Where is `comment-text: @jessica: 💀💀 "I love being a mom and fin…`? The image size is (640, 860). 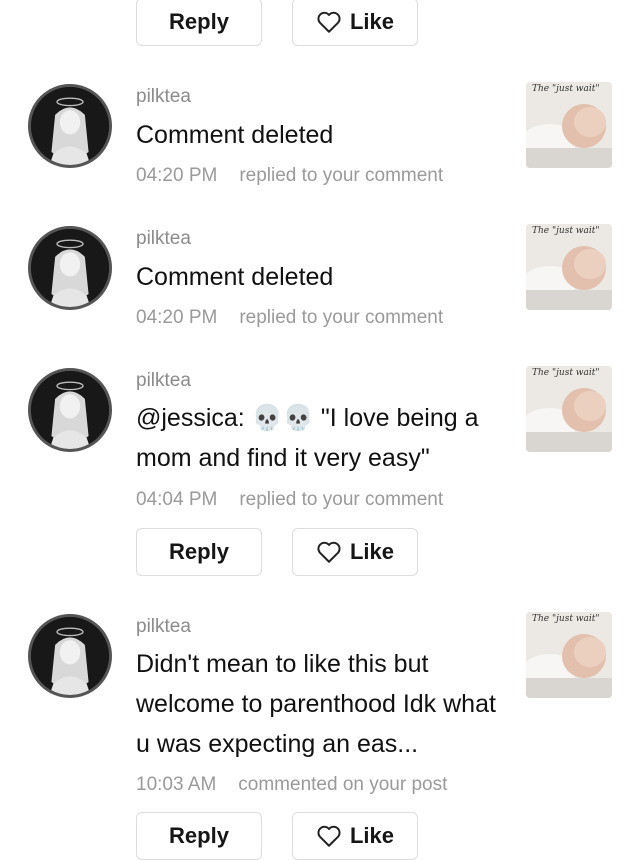
comment-text: @jessica: 💀💀 "I love being a mom and fin… is located at coordinates (307, 438).